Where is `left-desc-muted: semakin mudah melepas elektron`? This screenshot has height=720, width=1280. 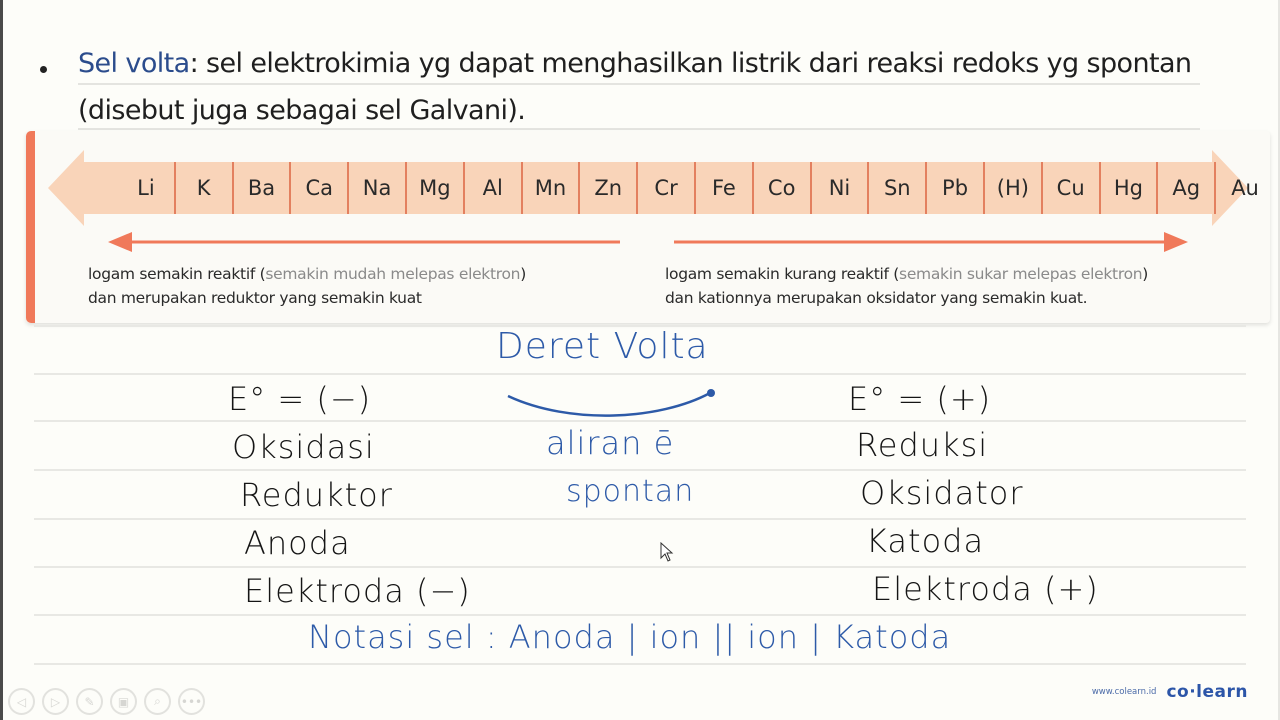
left-desc-muted: semakin mudah melepas elektron is located at coordinates (393, 274).